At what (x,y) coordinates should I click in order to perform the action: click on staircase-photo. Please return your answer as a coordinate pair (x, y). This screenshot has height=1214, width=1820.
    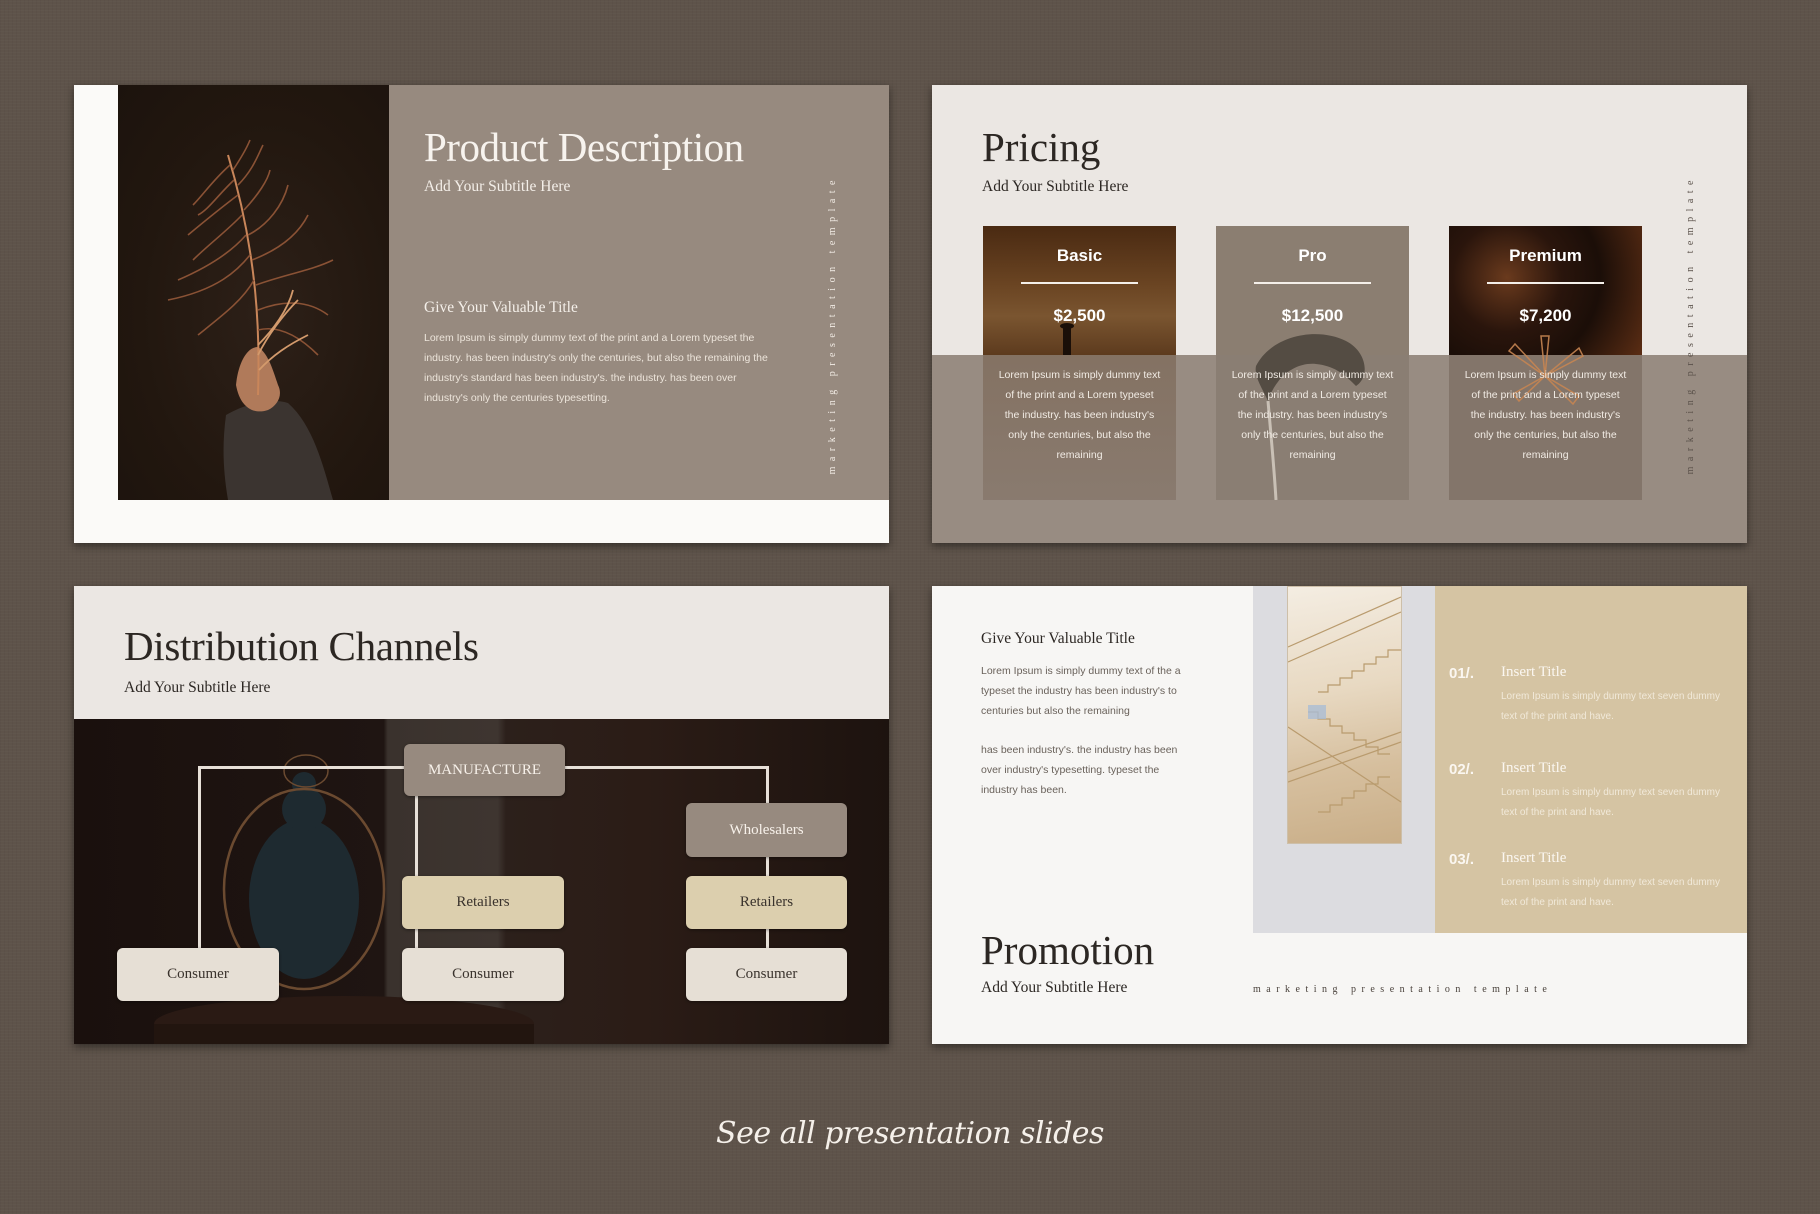
    Looking at the image, I should click on (1344, 715).